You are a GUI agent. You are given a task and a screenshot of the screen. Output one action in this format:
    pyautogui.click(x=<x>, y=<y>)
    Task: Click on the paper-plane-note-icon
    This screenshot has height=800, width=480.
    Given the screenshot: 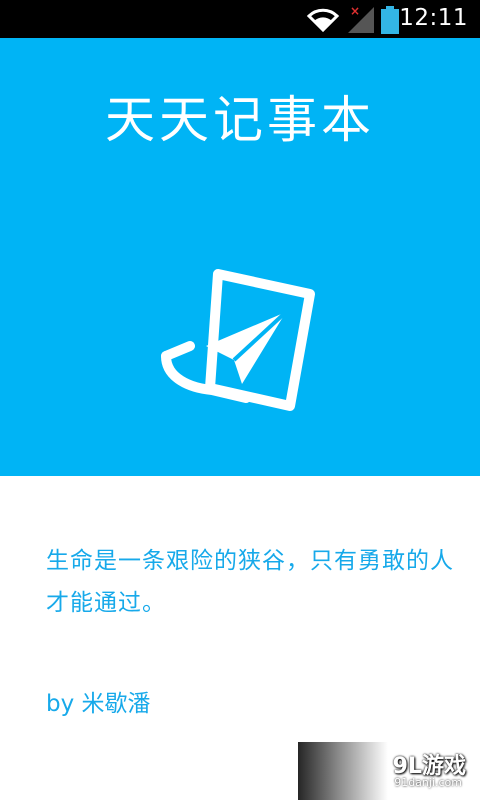 What is the action you would take?
    pyautogui.click(x=238, y=340)
    